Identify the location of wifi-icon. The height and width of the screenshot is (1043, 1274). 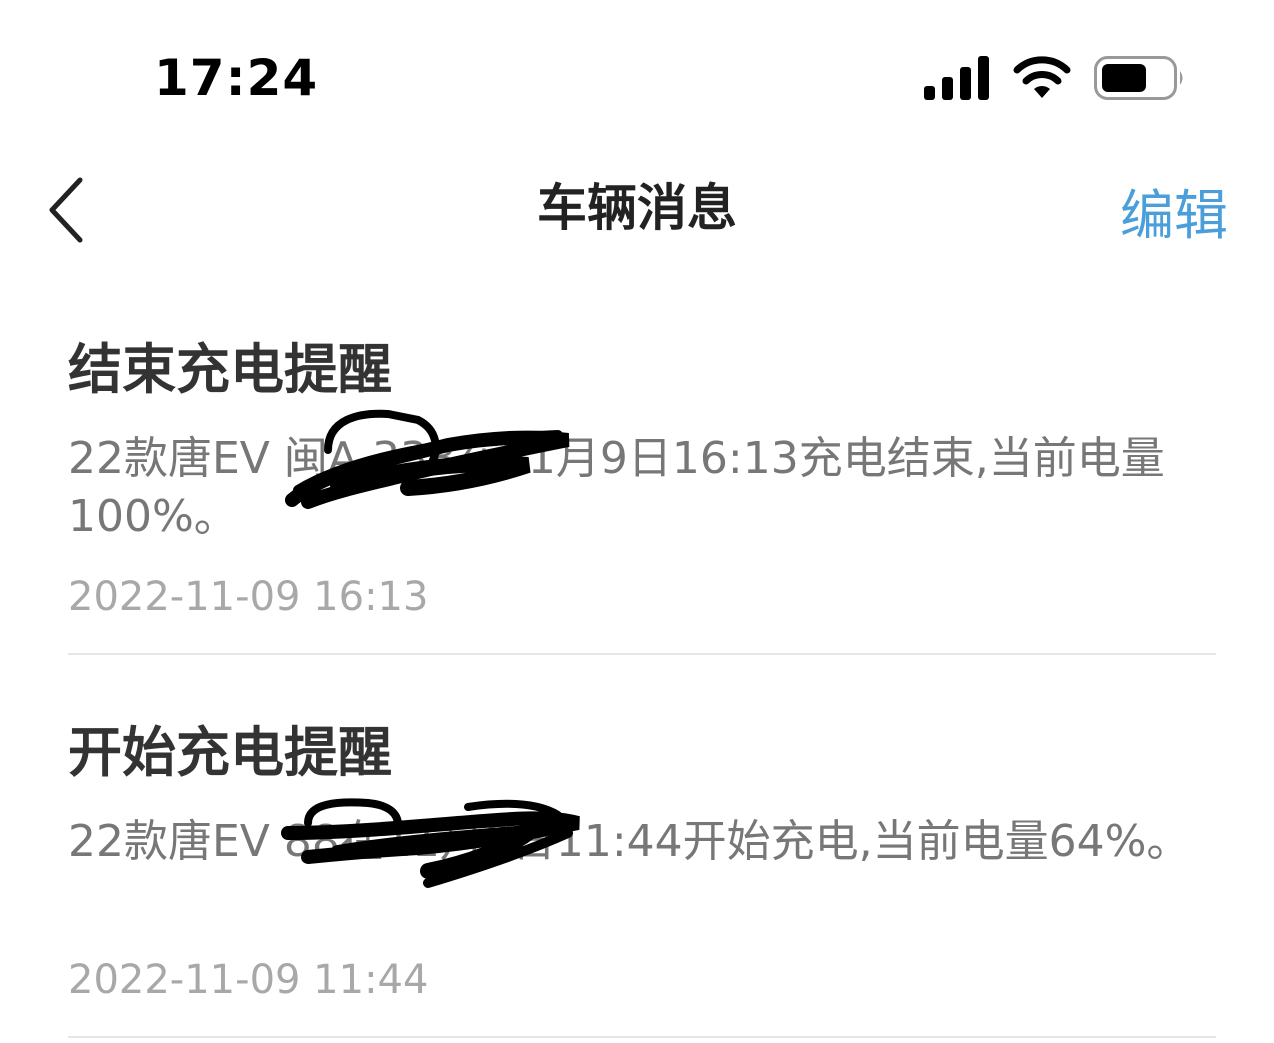
(1042, 77).